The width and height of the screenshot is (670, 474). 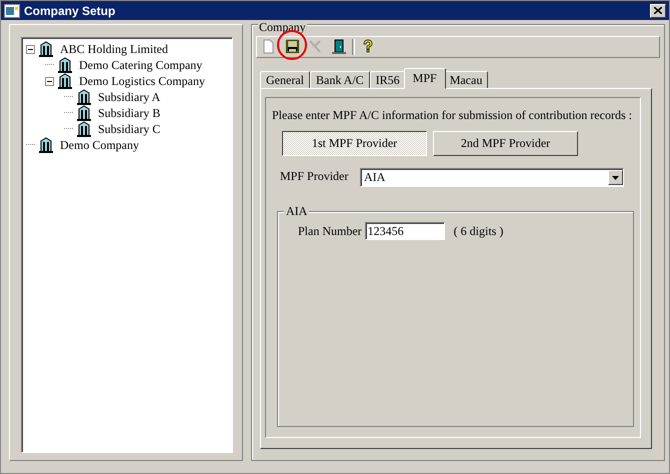 I want to click on instruction-text: Please enter MPF A/C information for submission of contribution records :, so click(x=452, y=115).